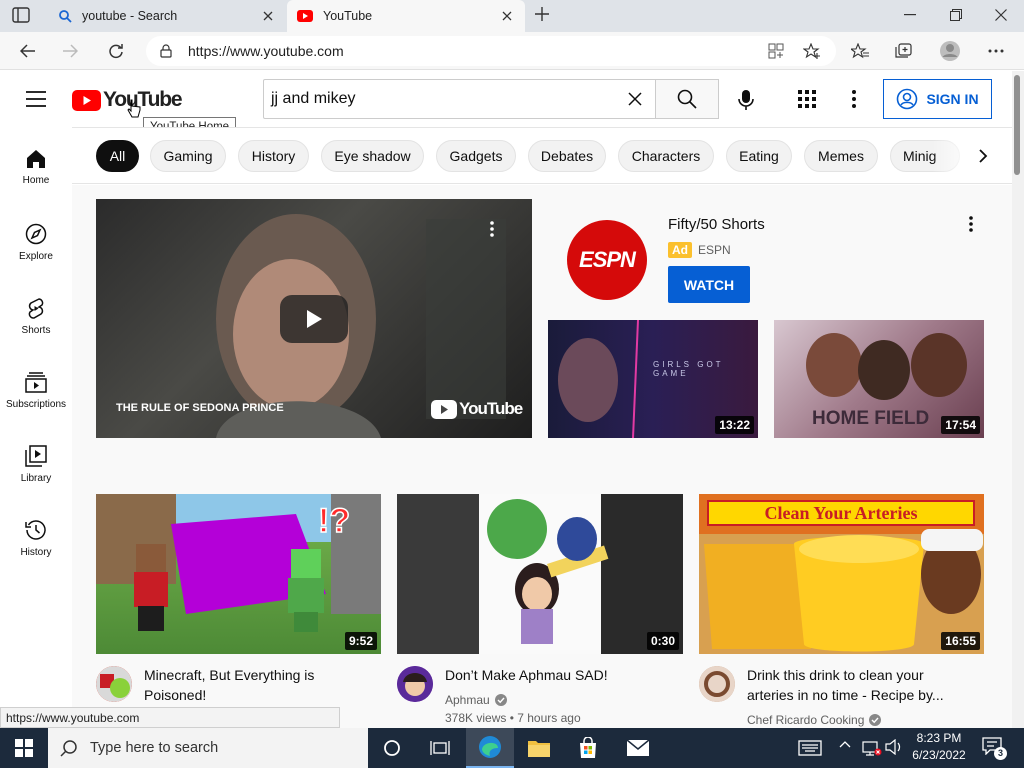 Image resolution: width=1024 pixels, height=768 pixels. What do you see at coordinates (491, 51) in the screenshot?
I see `address-bar: https://www.youtube.com` at bounding box center [491, 51].